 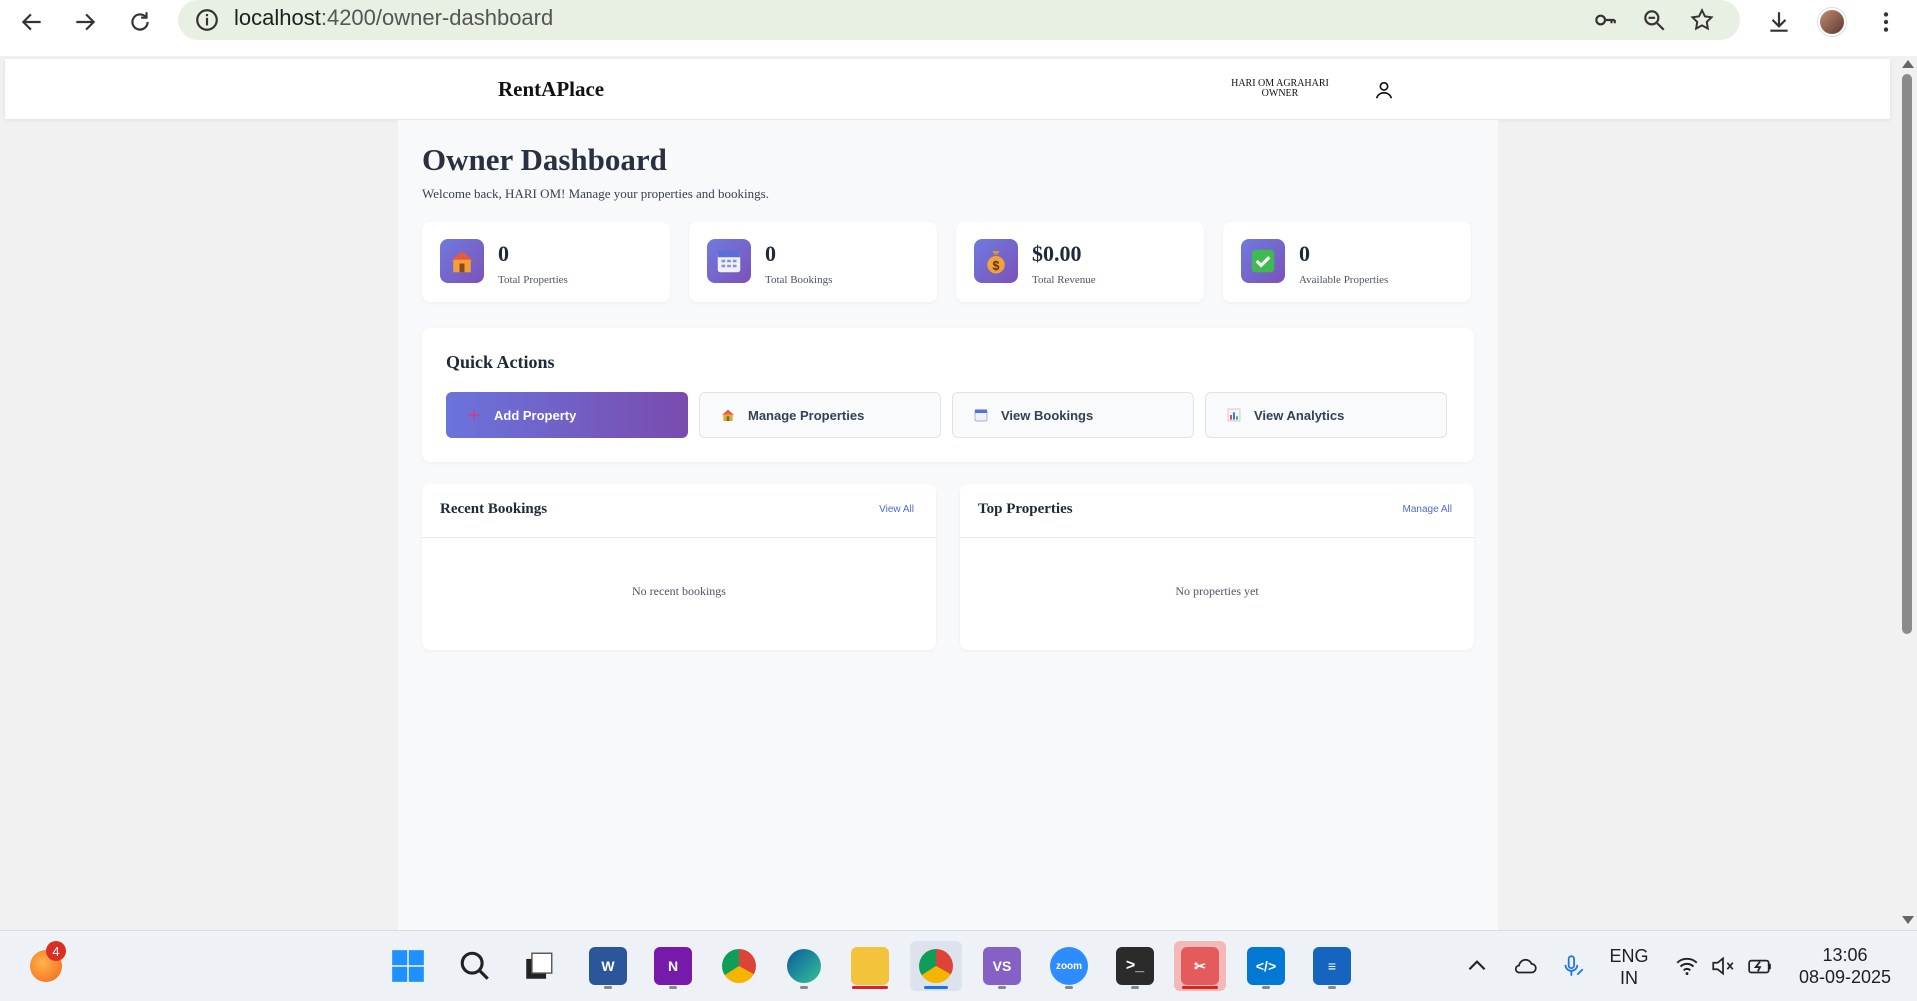 I want to click on visual-studio-icon: VS, so click(x=1002, y=966).